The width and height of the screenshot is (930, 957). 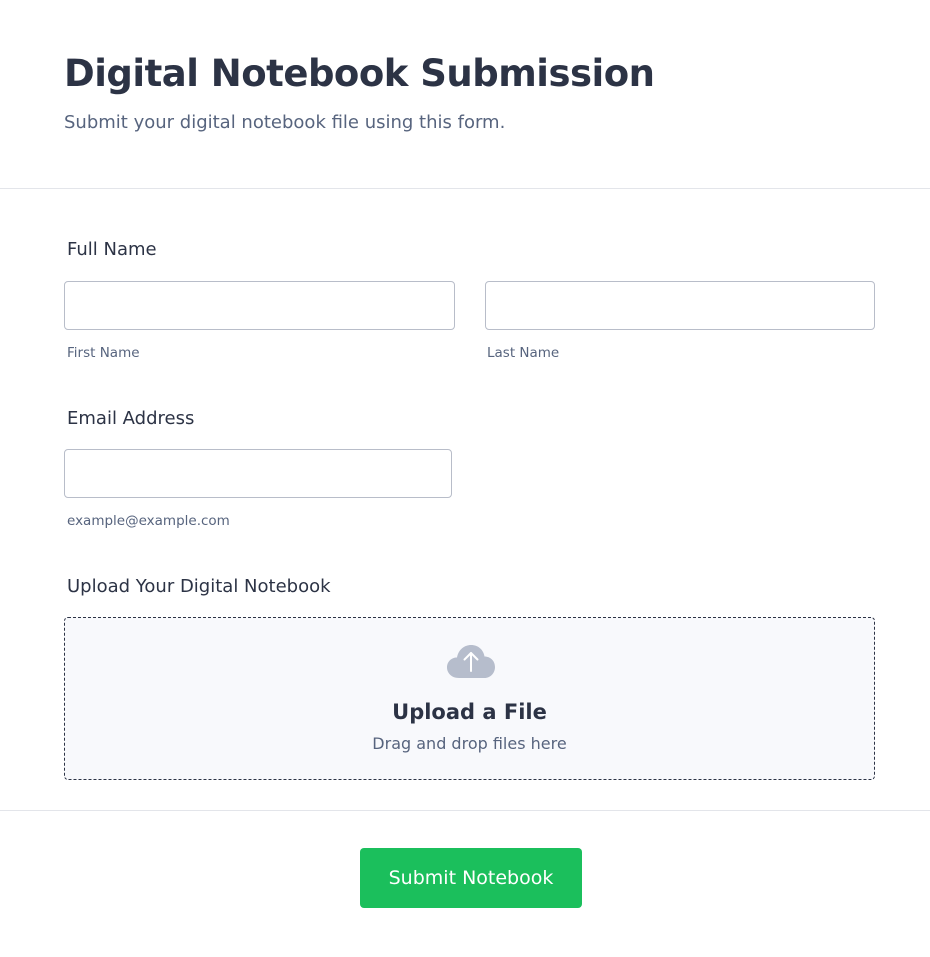 I want to click on first-name-input, so click(x=259, y=305).